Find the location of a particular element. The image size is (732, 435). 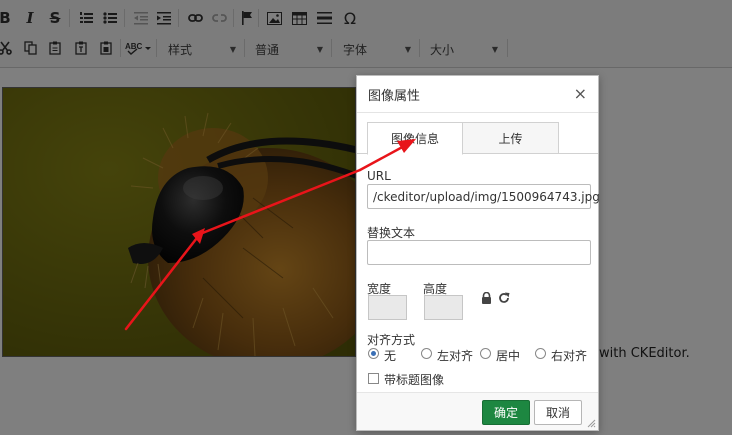

dialog-title: 图像属性 is located at coordinates (477, 94).